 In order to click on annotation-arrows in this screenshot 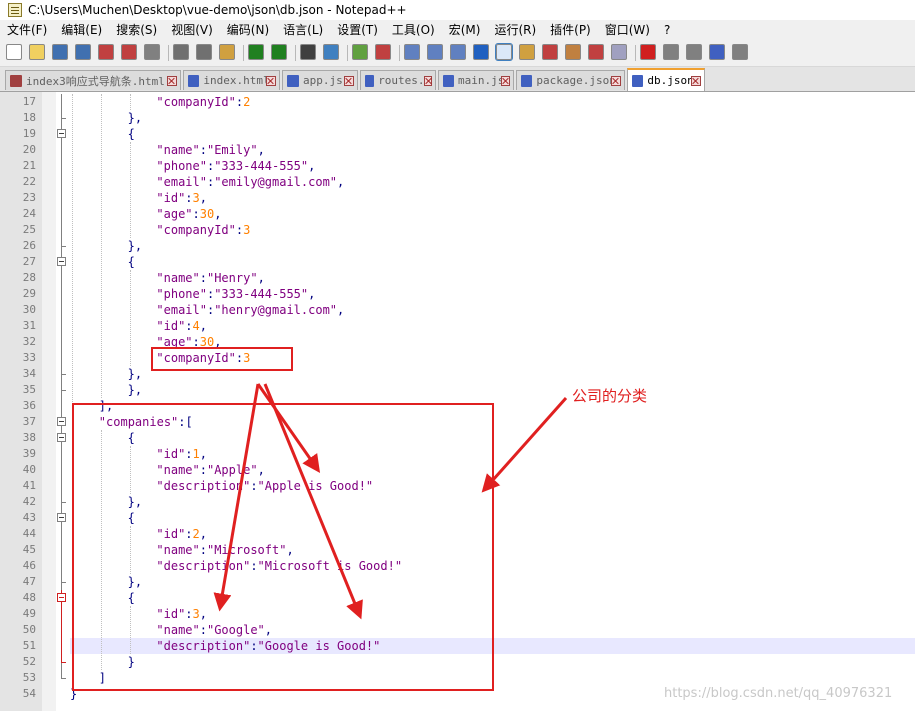, I will do `click(390, 501)`.